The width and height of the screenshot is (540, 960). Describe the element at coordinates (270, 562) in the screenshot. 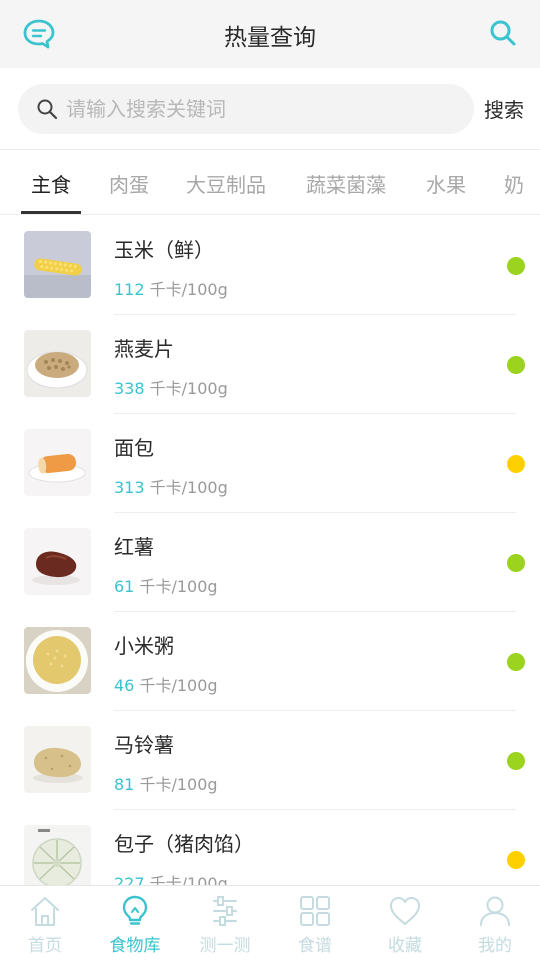

I see `food-row: 红薯 61 千卡/100g` at that location.